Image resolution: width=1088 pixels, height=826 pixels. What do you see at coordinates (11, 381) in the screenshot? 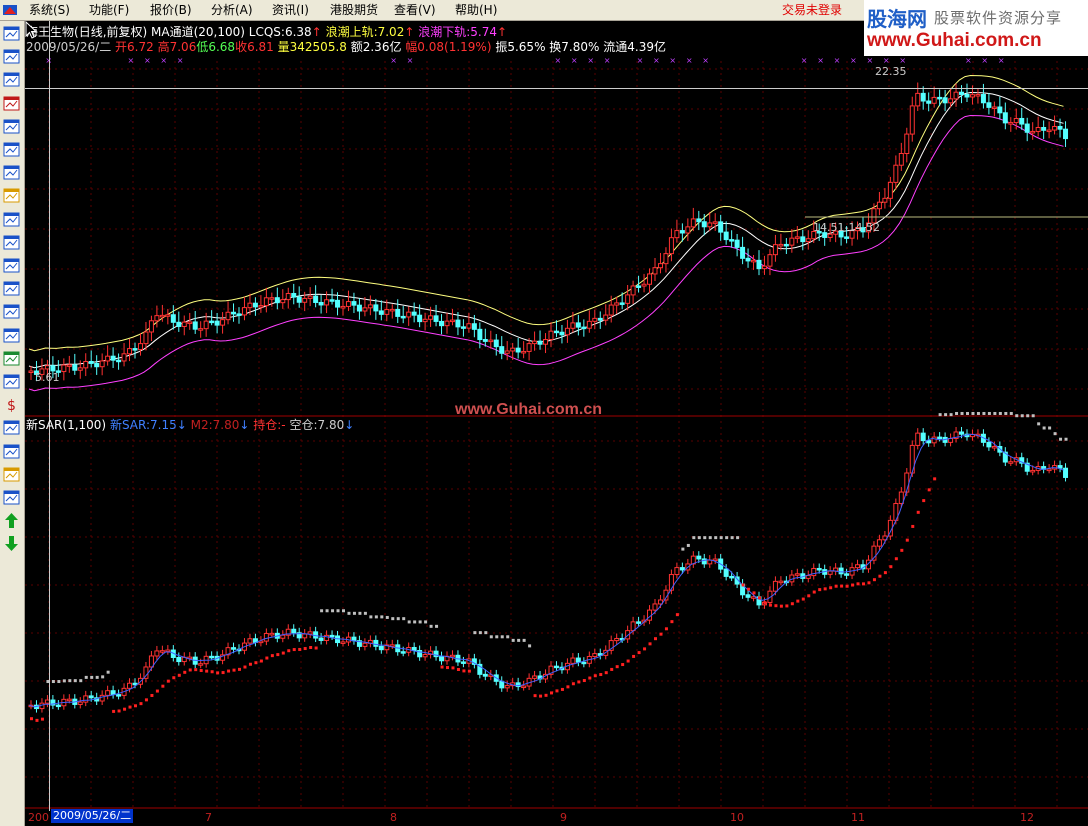
I see `calc-icon` at bounding box center [11, 381].